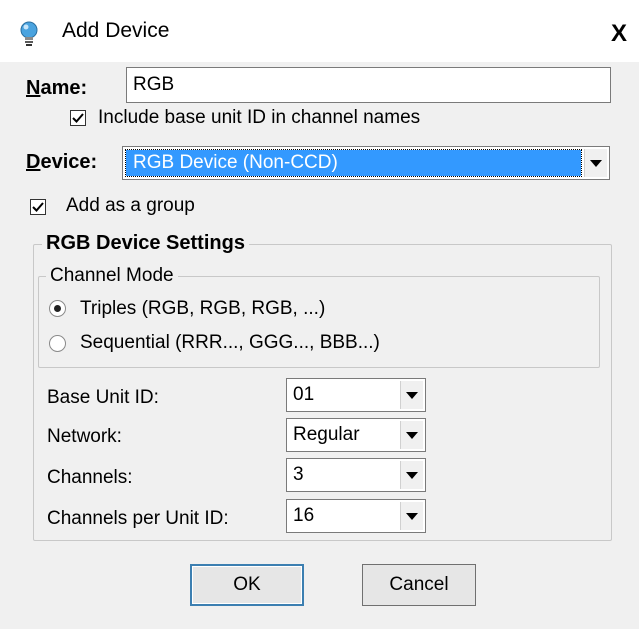  What do you see at coordinates (230, 342) in the screenshot?
I see `radio-sequential-label: Sequential (RRR..., GGG..., BBB...)` at bounding box center [230, 342].